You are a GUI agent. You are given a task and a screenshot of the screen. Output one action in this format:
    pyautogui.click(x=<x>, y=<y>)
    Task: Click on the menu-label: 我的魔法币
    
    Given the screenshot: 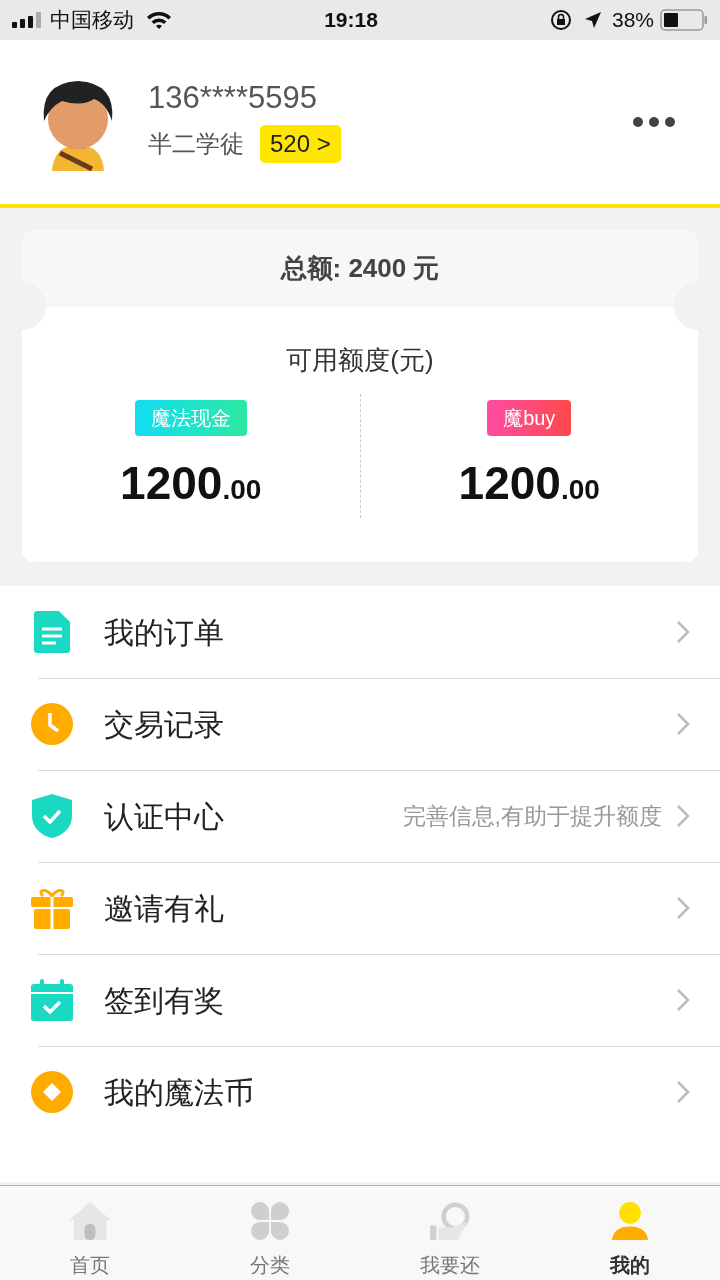 What is the action you would take?
    pyautogui.click(x=179, y=1092)
    